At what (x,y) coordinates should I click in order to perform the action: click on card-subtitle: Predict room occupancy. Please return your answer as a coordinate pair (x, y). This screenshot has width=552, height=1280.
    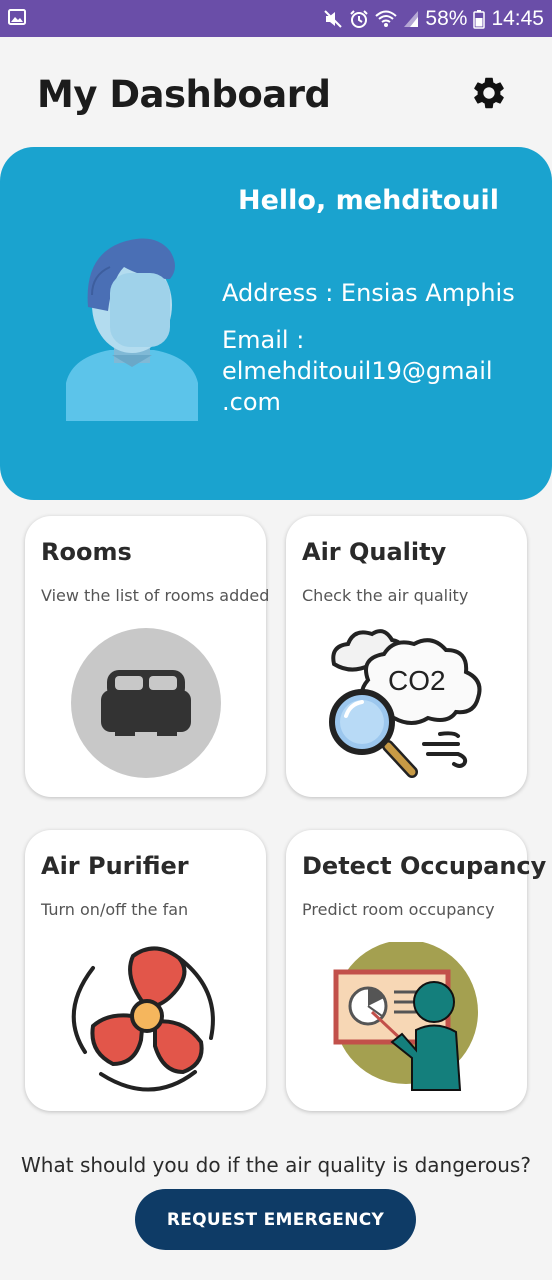
    Looking at the image, I should click on (398, 909).